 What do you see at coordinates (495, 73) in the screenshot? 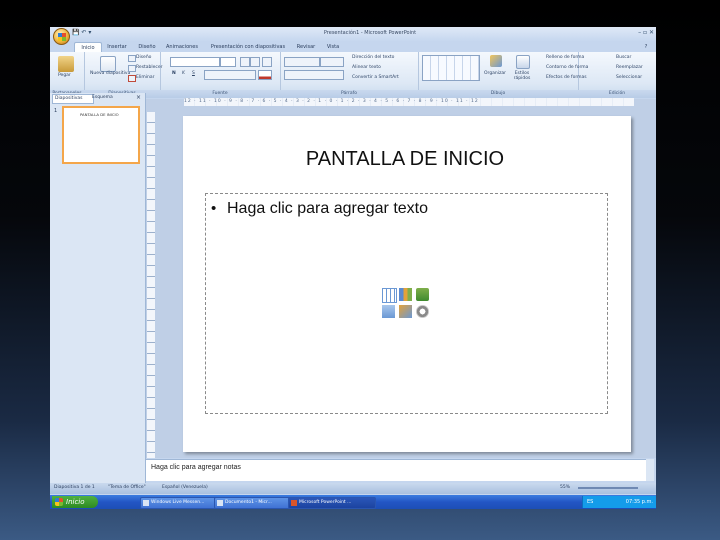
I see `arrange-button: Organizar` at bounding box center [495, 73].